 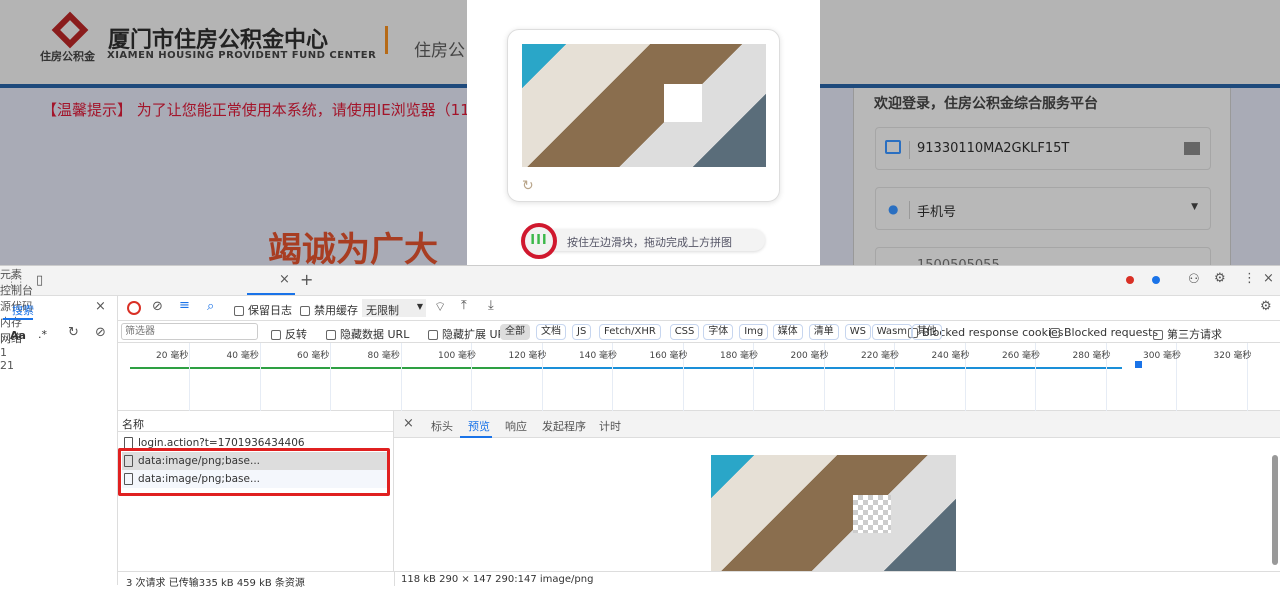 I want to click on search-tab: 搜索, so click(x=23, y=310).